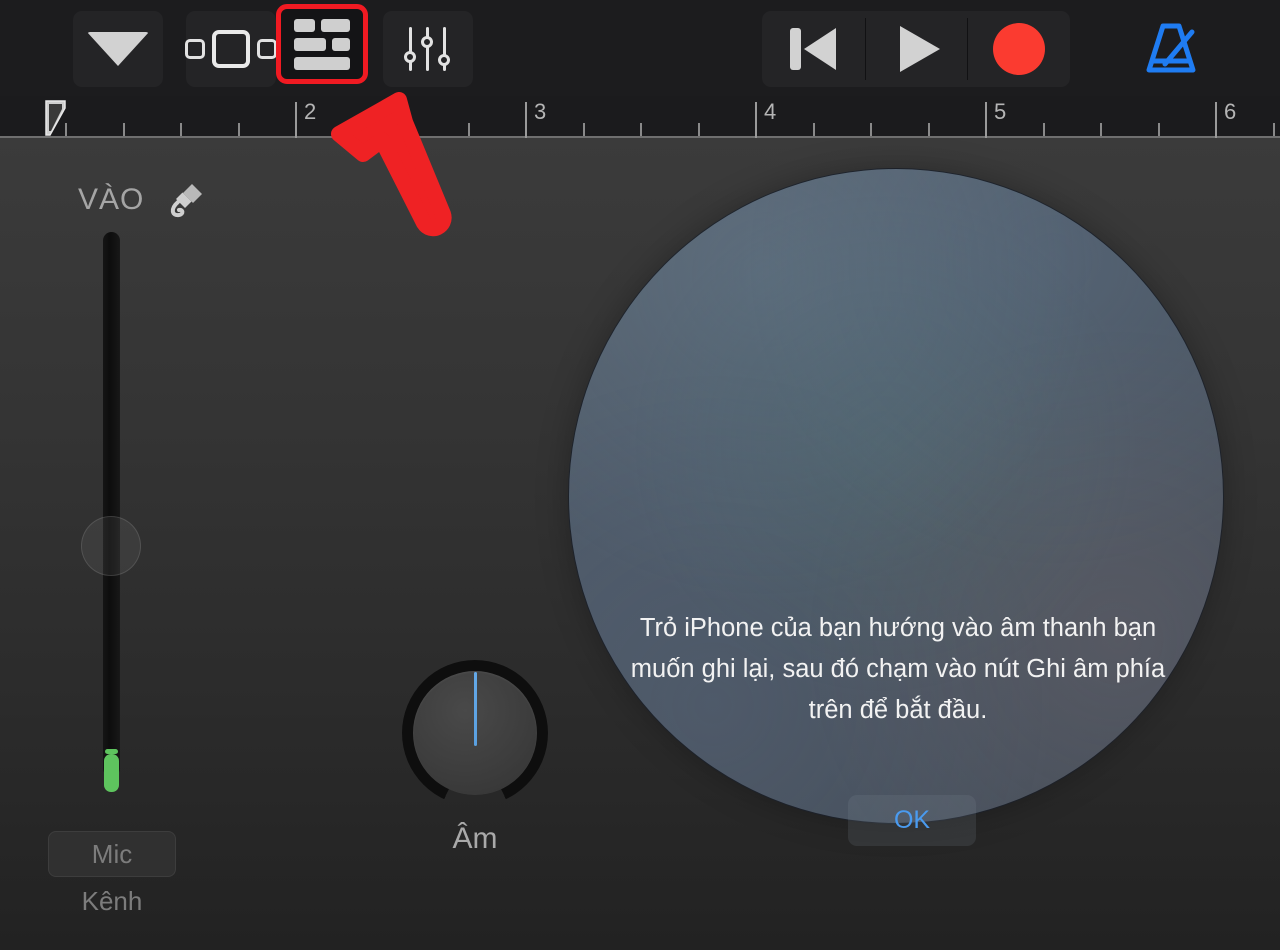 The width and height of the screenshot is (1280, 950). I want to click on channel-label: Kênh, so click(112, 901).